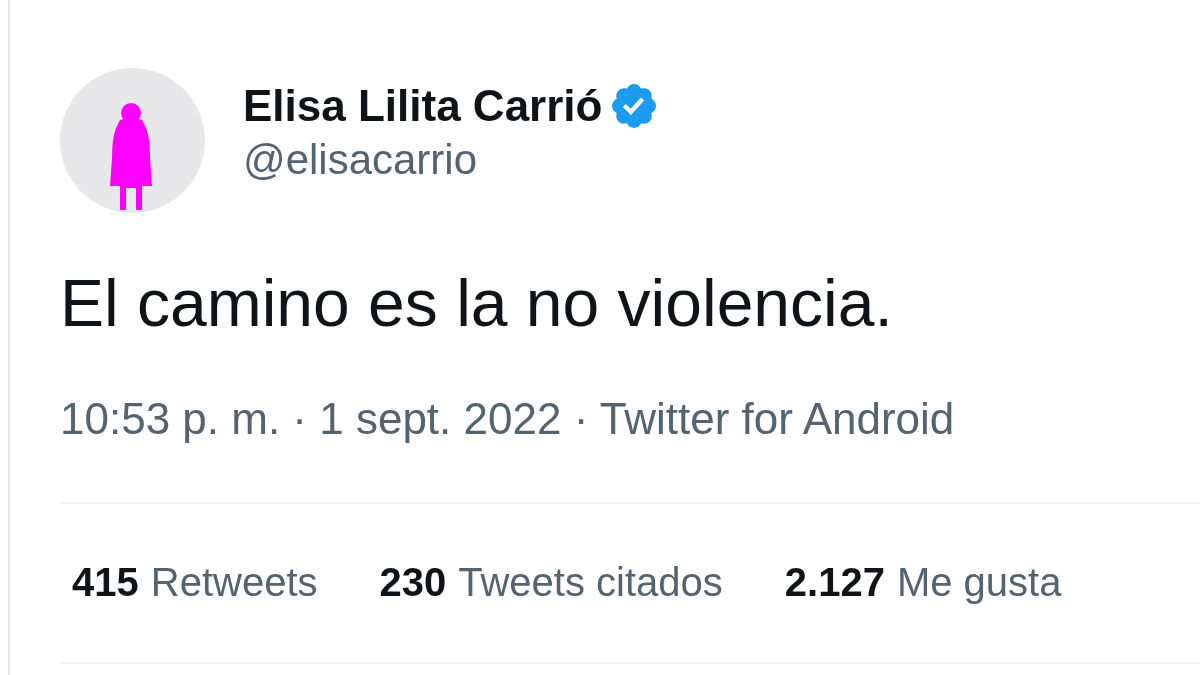 The width and height of the screenshot is (1200, 675). Describe the element at coordinates (450, 160) in the screenshot. I see `author-handle: @elisacarrio` at that location.